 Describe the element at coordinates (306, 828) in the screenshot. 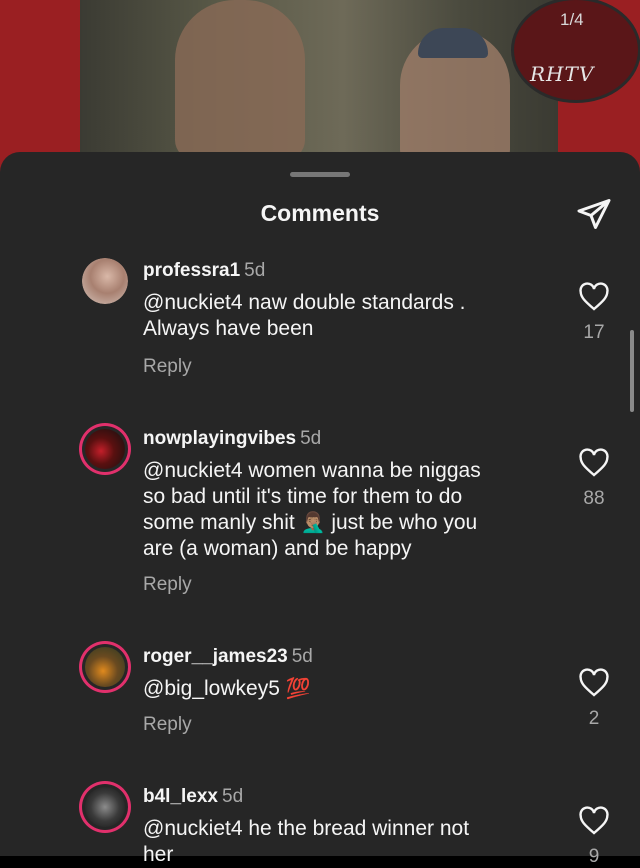

I see `comment-line: @nuckiet4 he the bread winner not` at that location.